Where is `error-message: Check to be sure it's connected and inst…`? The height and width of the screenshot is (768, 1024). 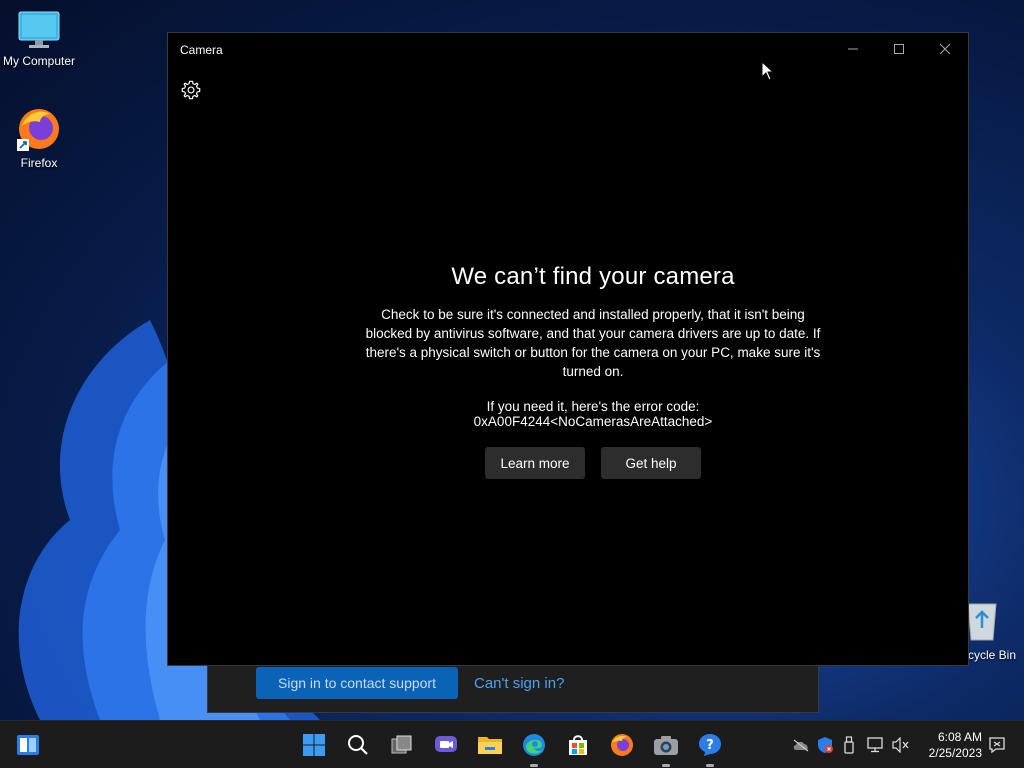
error-message: Check to be sure it's connected and inst… is located at coordinates (593, 343).